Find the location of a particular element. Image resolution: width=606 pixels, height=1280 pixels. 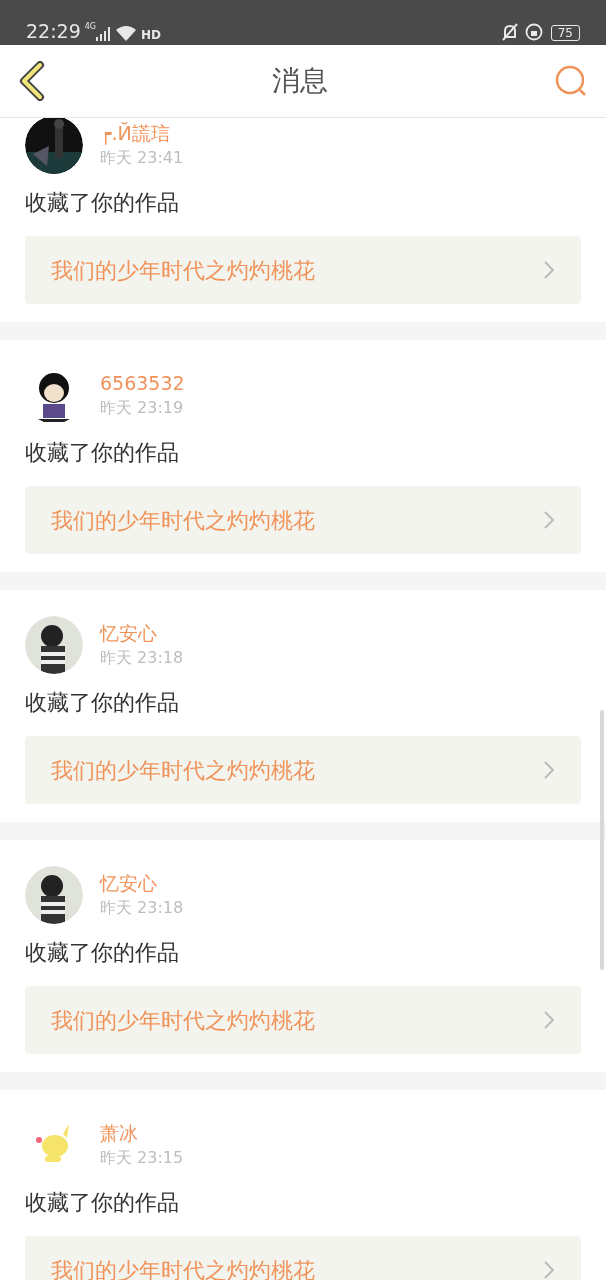

wifi-icon is located at coordinates (126, 33).